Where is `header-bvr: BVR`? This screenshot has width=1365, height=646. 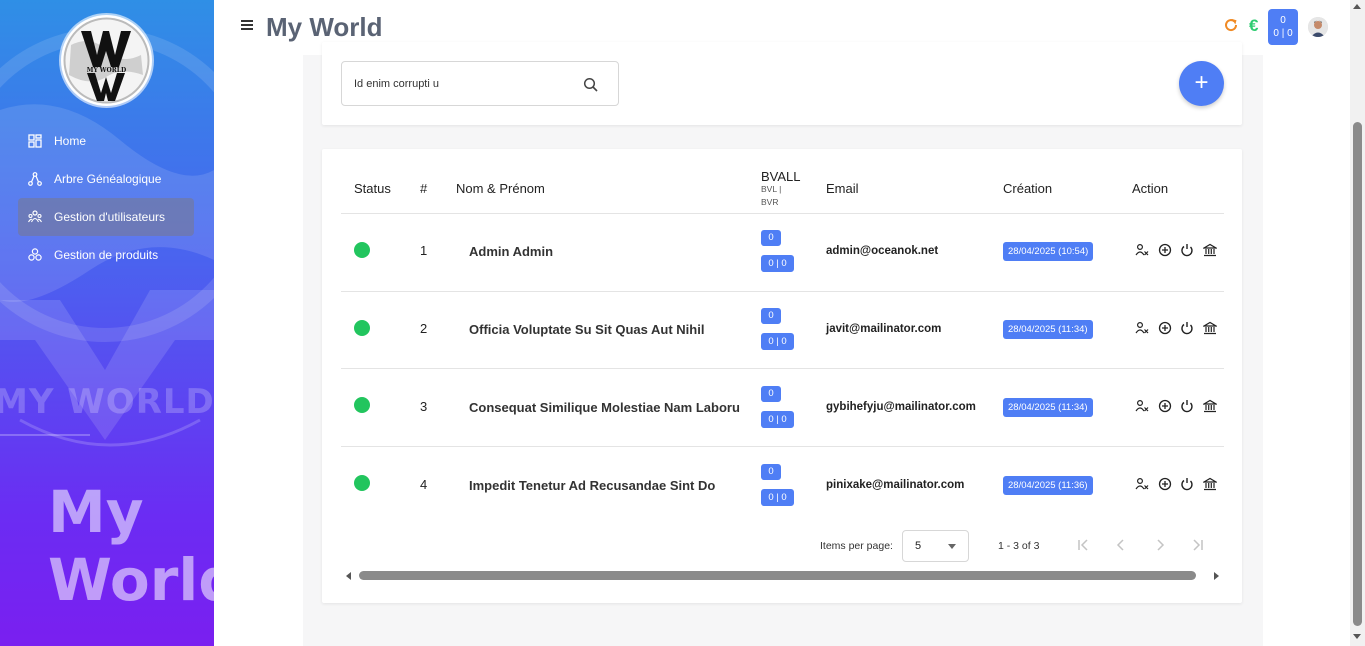 header-bvr: BVR is located at coordinates (770, 202).